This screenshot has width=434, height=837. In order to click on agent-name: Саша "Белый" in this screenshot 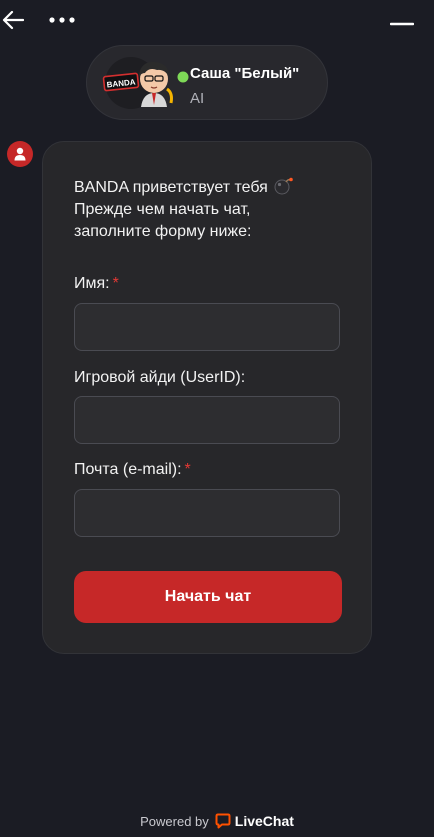, I will do `click(245, 73)`.